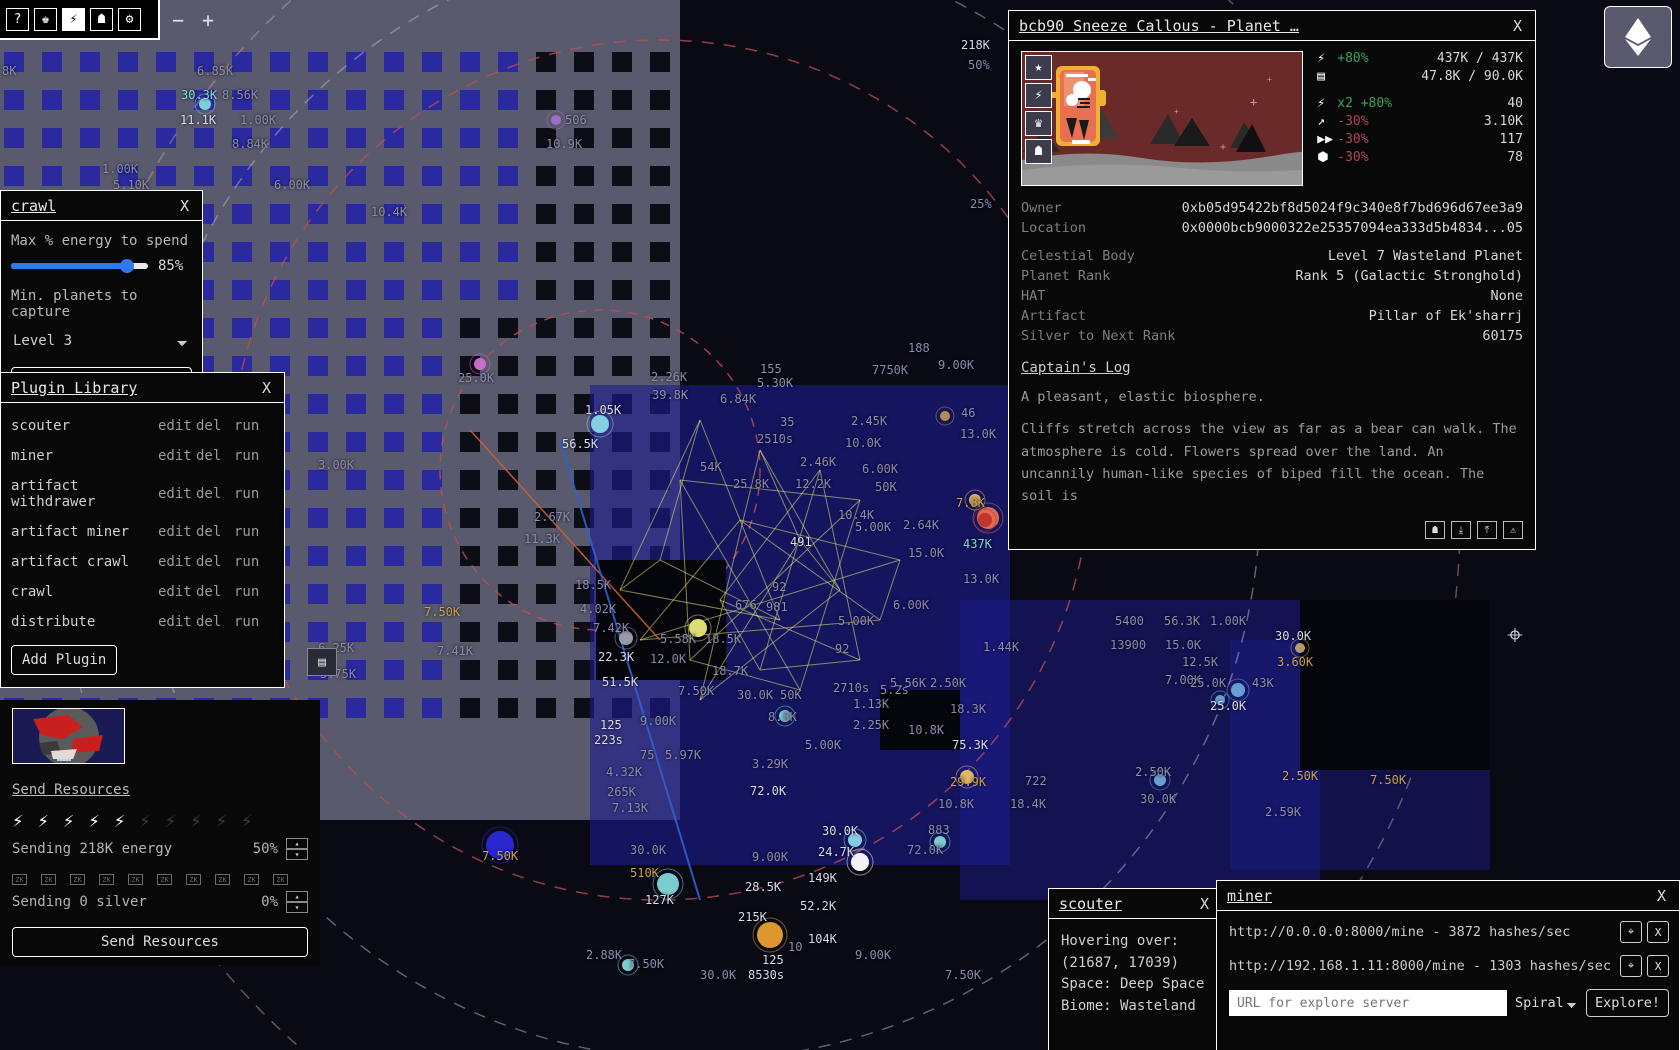  Describe the element at coordinates (970, 745) in the screenshot. I see `map-label: 75.3K` at that location.